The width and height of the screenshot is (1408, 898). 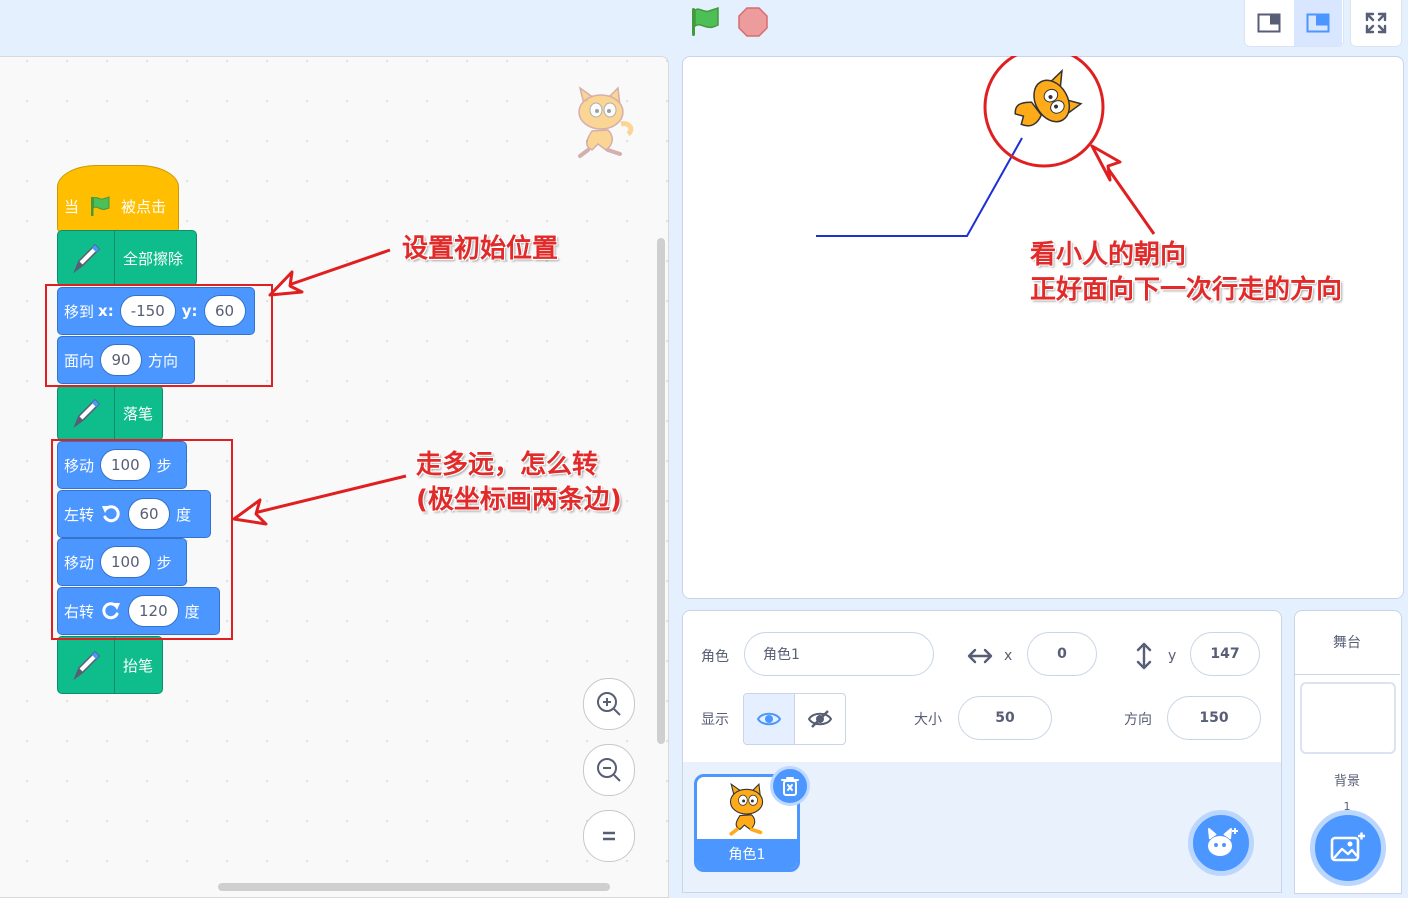 What do you see at coordinates (1062, 654) in the screenshot?
I see `x-input: 0` at bounding box center [1062, 654].